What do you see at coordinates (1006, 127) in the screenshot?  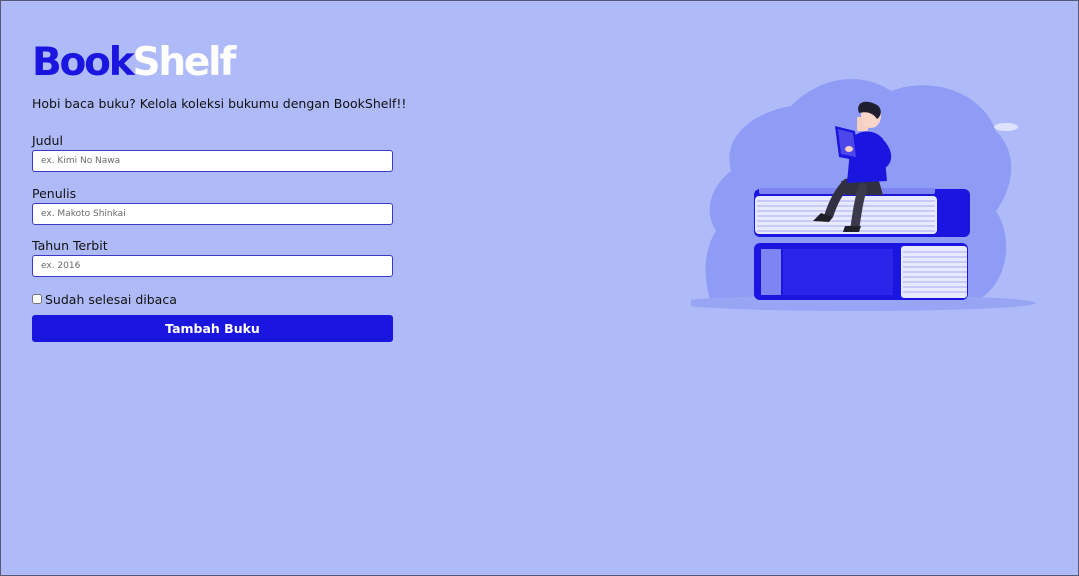 I see `cloud-shape` at bounding box center [1006, 127].